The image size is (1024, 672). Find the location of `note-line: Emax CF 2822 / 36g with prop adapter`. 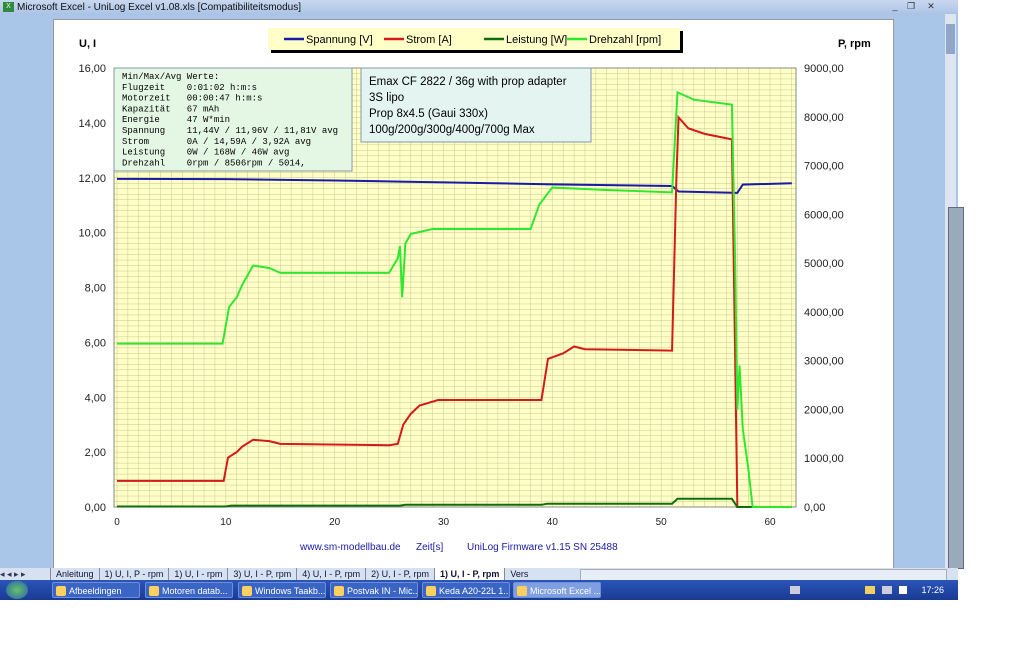

note-line: Emax CF 2822 / 36g with prop adapter is located at coordinates (468, 82).